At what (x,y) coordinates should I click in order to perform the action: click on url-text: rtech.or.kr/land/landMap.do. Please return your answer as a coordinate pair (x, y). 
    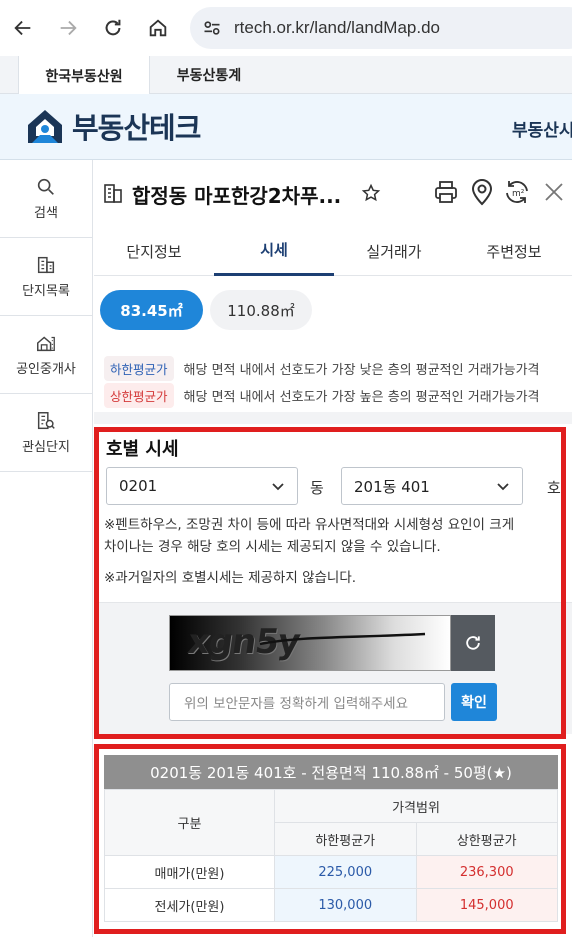
    Looking at the image, I should click on (337, 27).